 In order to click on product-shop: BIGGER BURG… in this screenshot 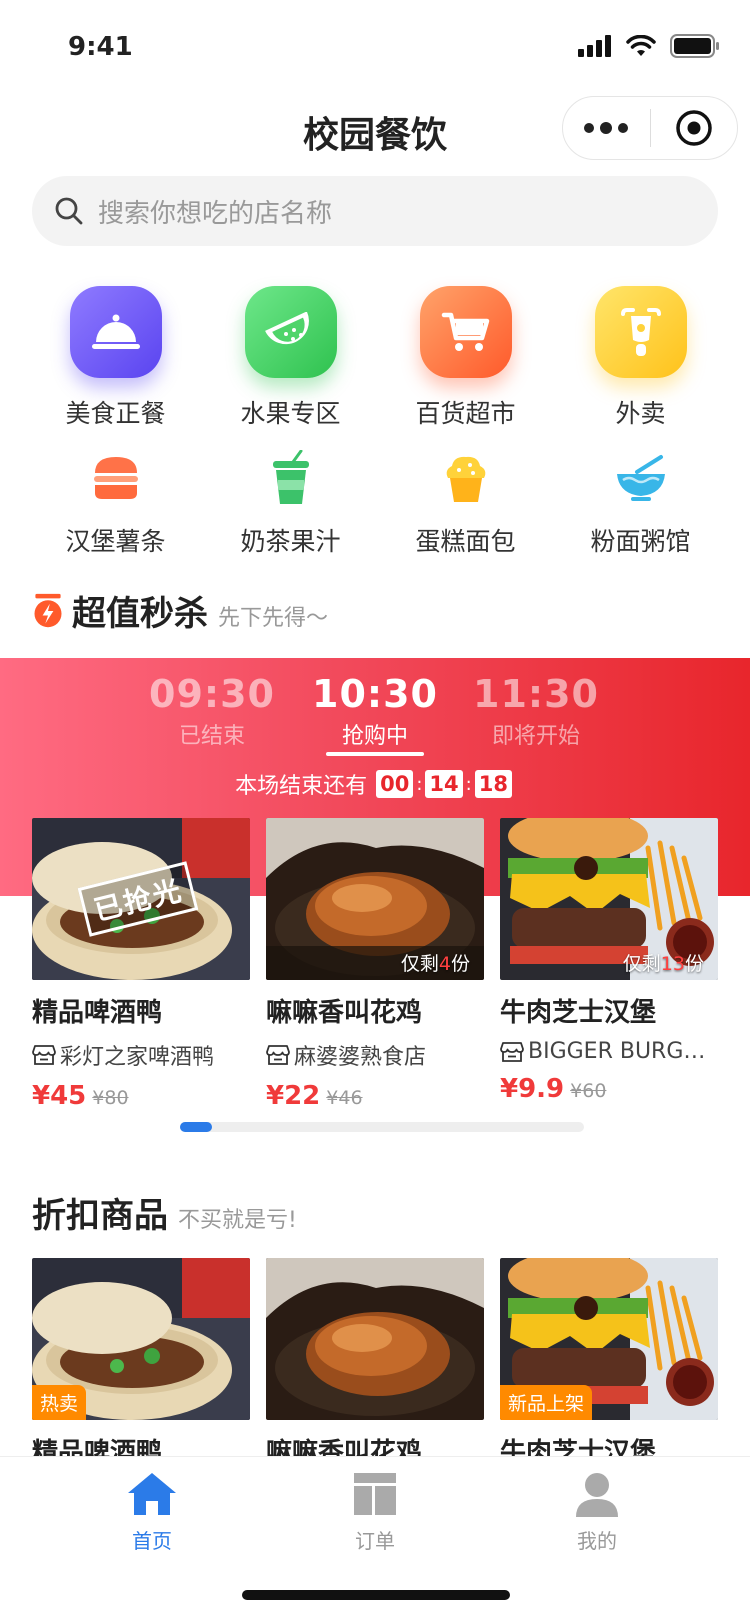, I will do `click(609, 1051)`.